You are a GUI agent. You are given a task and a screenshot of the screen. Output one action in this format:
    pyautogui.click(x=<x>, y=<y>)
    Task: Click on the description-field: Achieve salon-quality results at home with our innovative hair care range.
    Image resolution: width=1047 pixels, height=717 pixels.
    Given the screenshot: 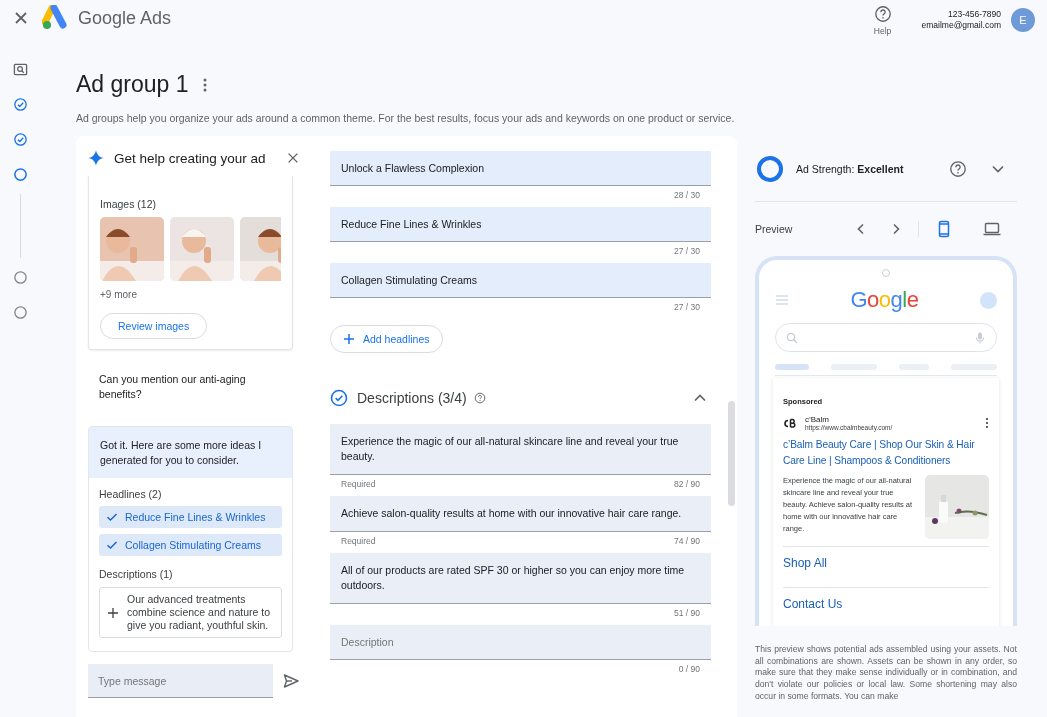 What is the action you would take?
    pyautogui.click(x=520, y=514)
    